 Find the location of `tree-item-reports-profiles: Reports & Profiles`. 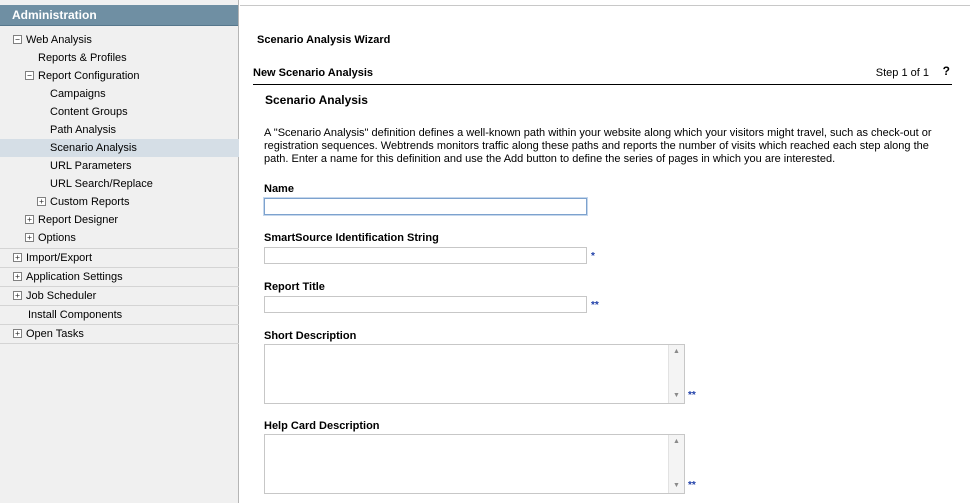

tree-item-reports-profiles: Reports & Profiles is located at coordinates (119, 58).